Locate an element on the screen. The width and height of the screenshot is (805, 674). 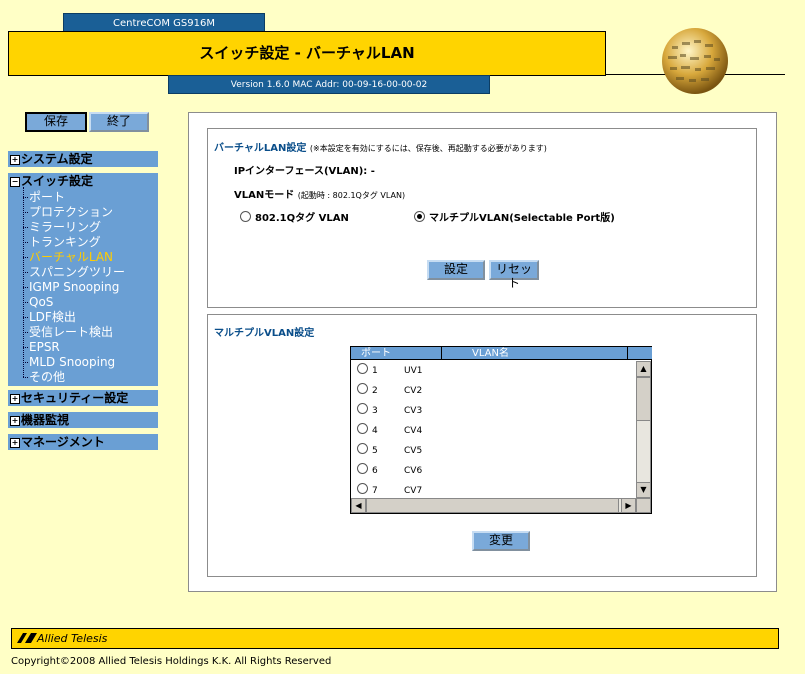
radio-selected-icon is located at coordinates (419, 216).